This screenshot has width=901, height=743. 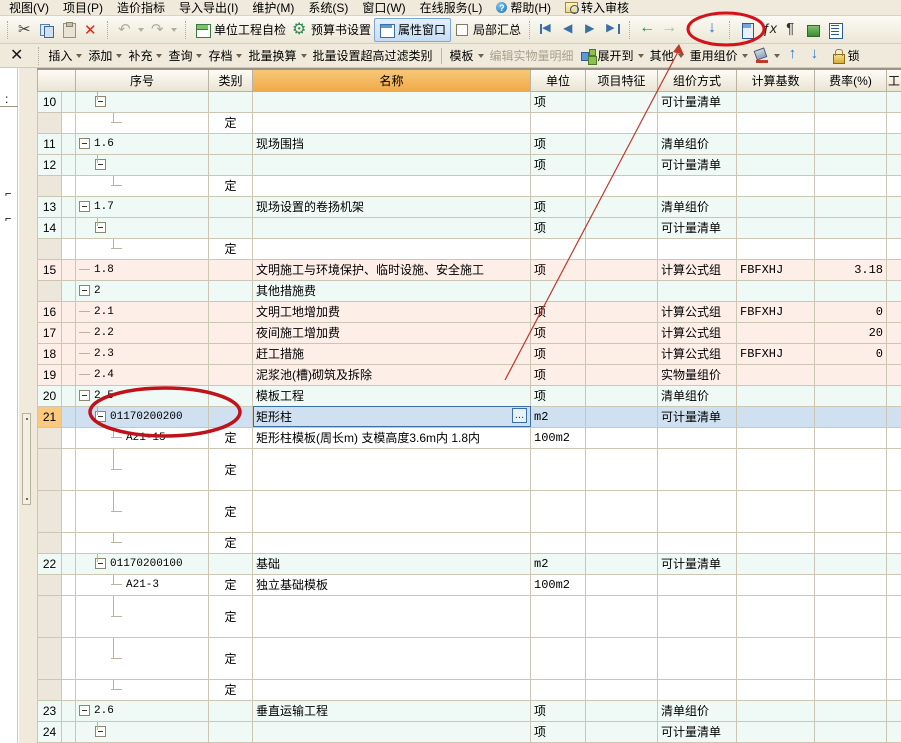 What do you see at coordinates (850, 353) in the screenshot?
I see `rate-cell: 0` at bounding box center [850, 353].